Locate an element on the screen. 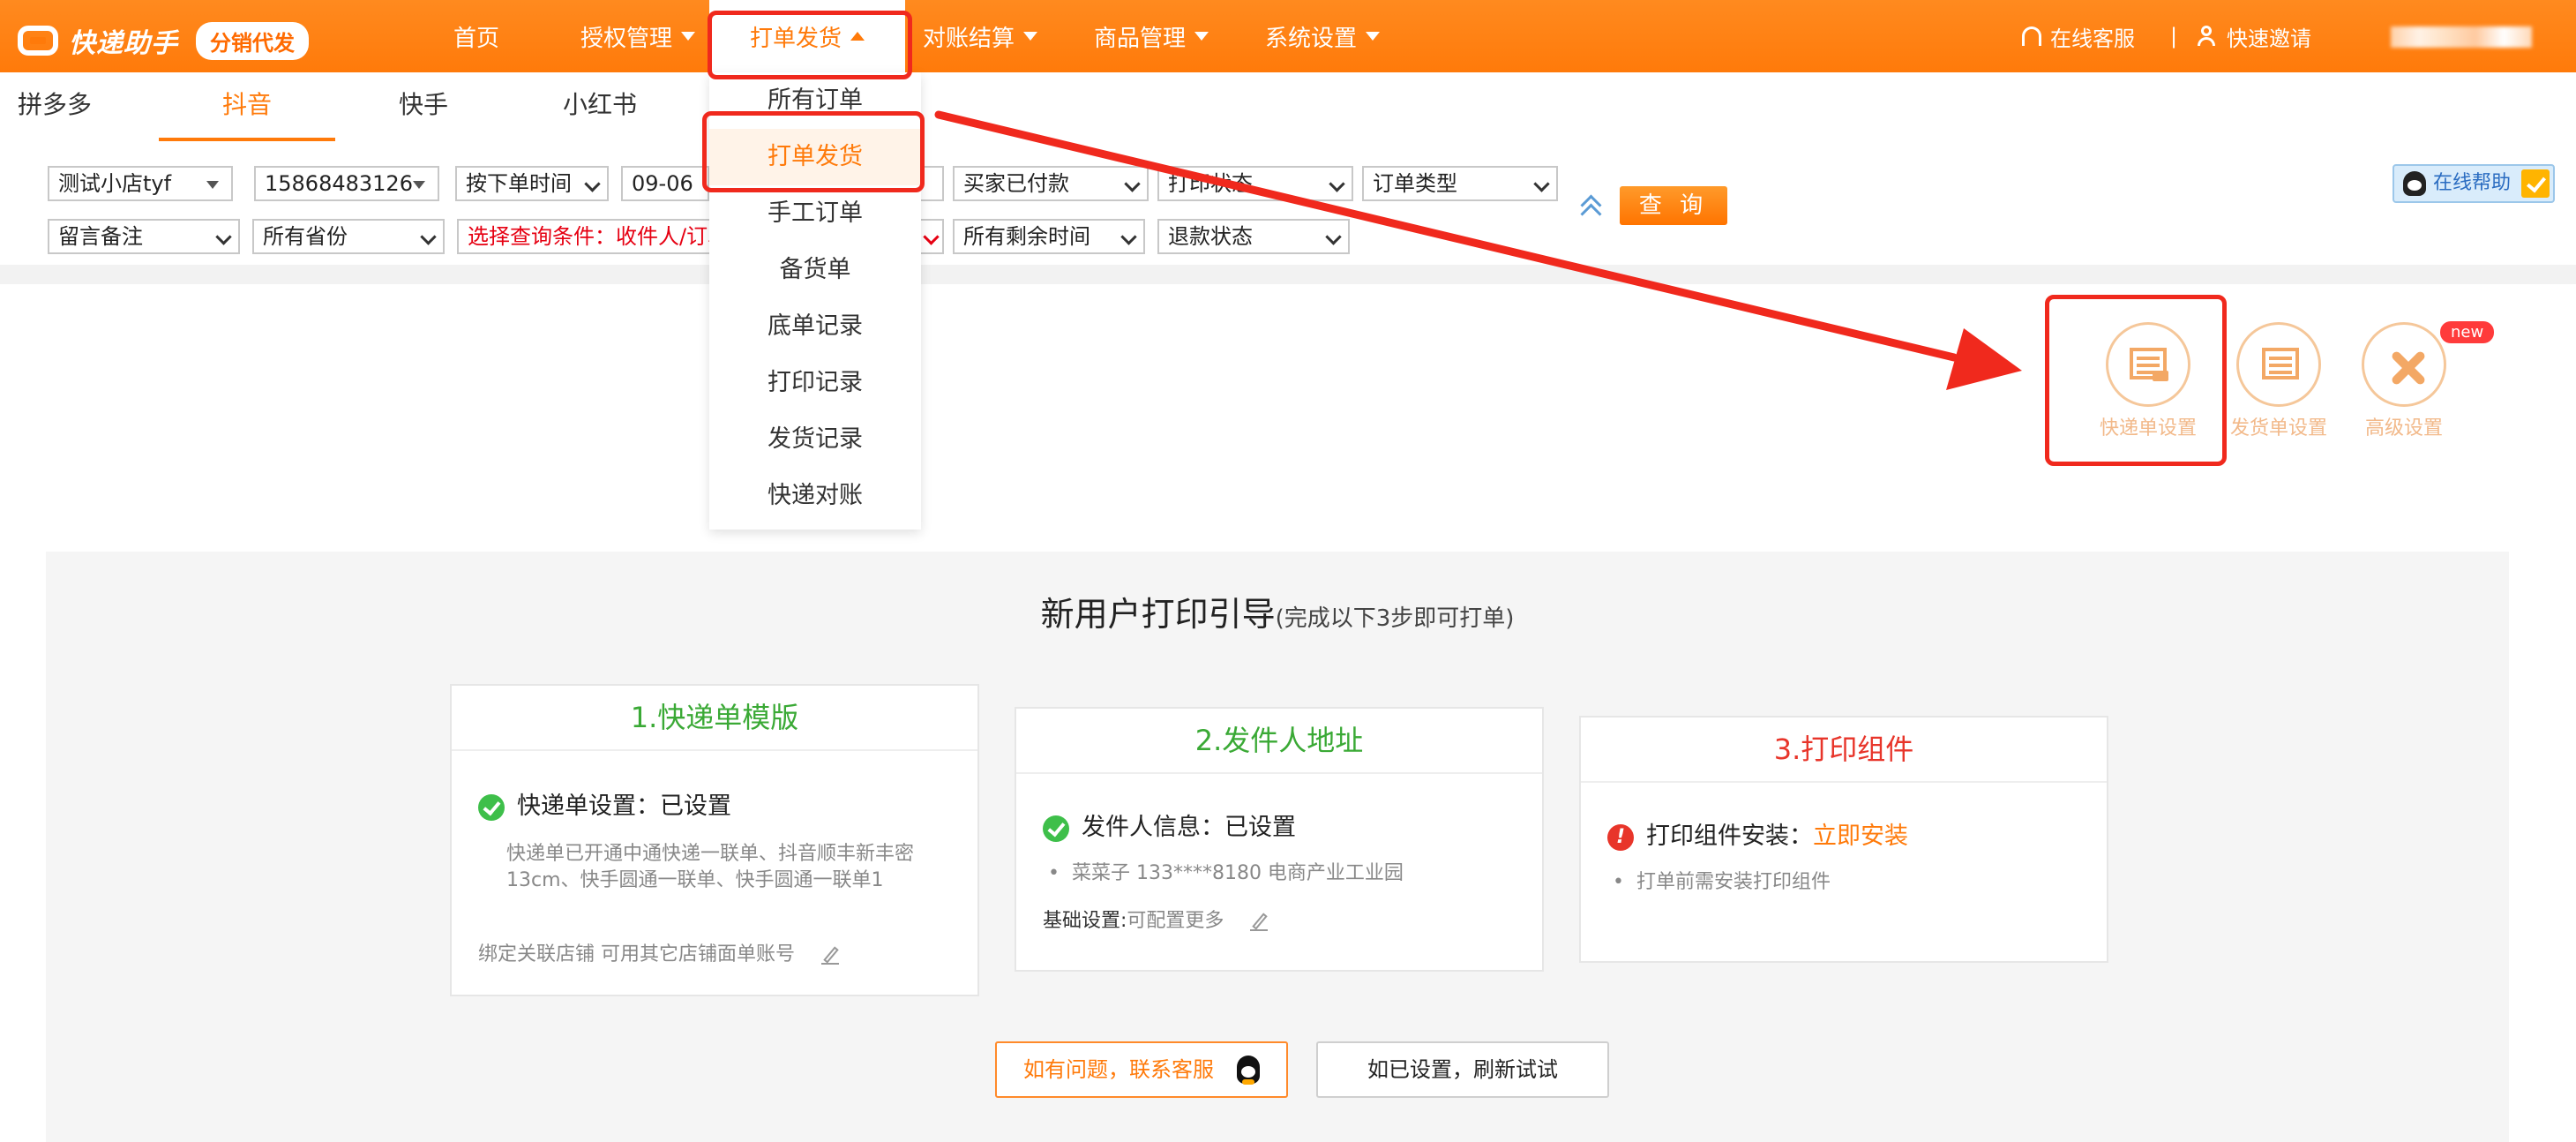  advanced-settings: 高级设置 is located at coordinates (2403, 381).